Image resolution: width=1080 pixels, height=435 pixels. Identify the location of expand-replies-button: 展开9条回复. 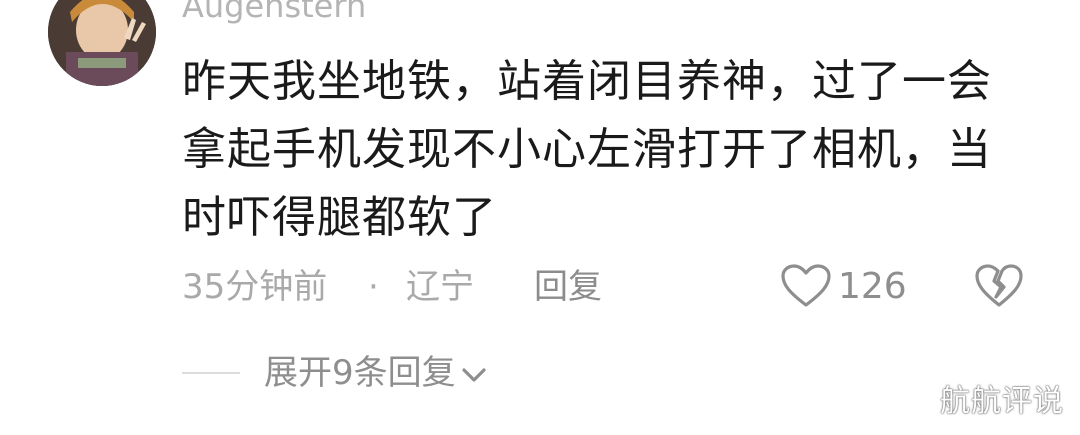
(376, 373).